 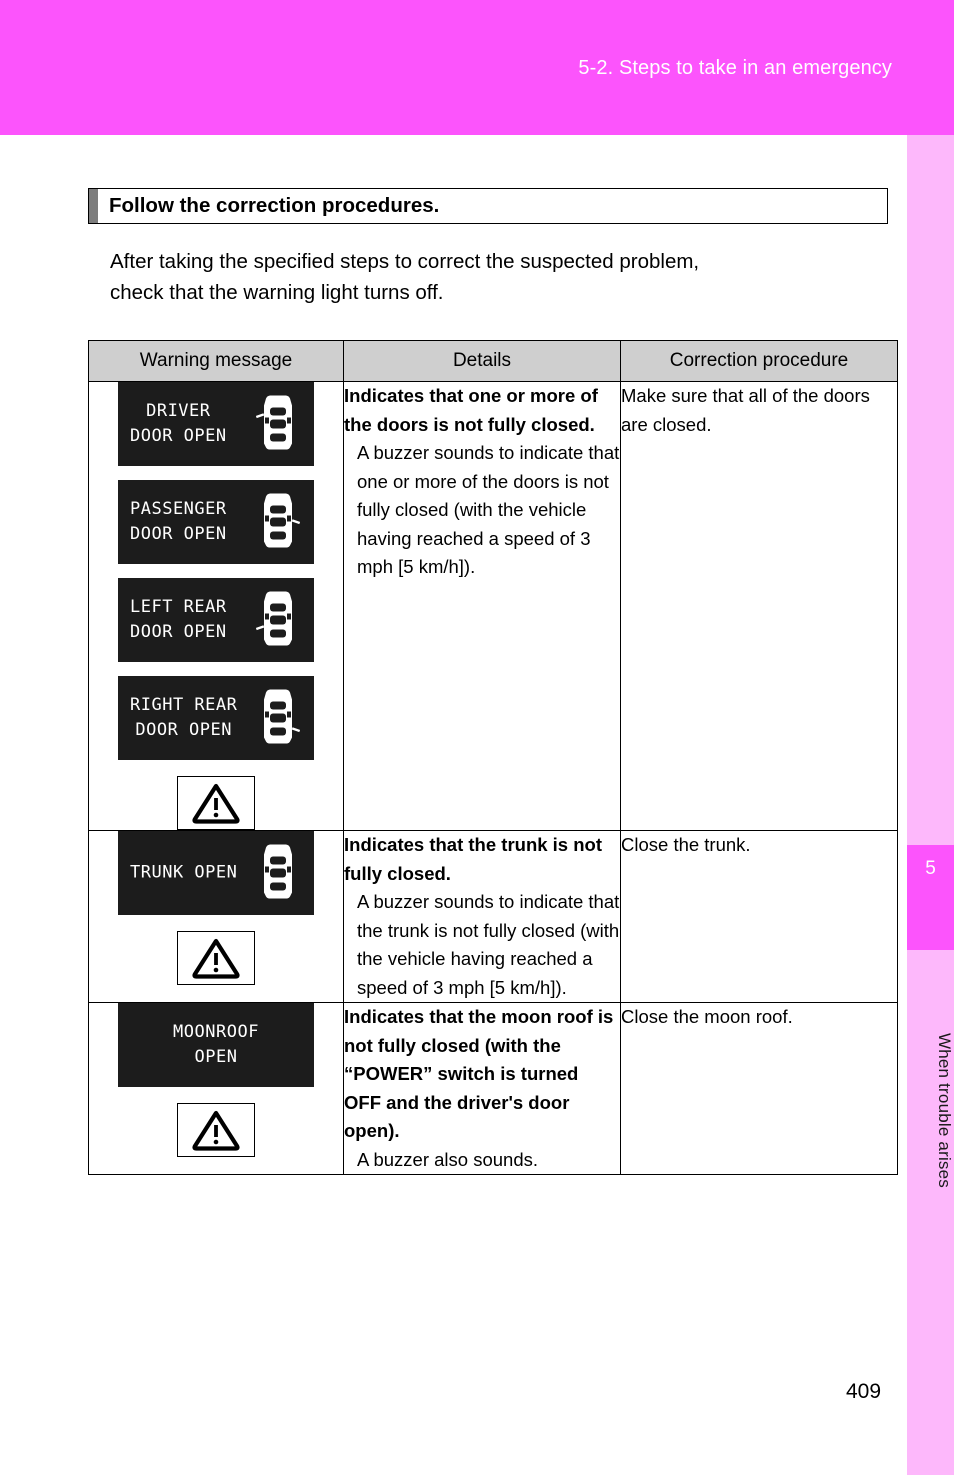 I want to click on column-header-warning-message: Warning message, so click(x=216, y=361).